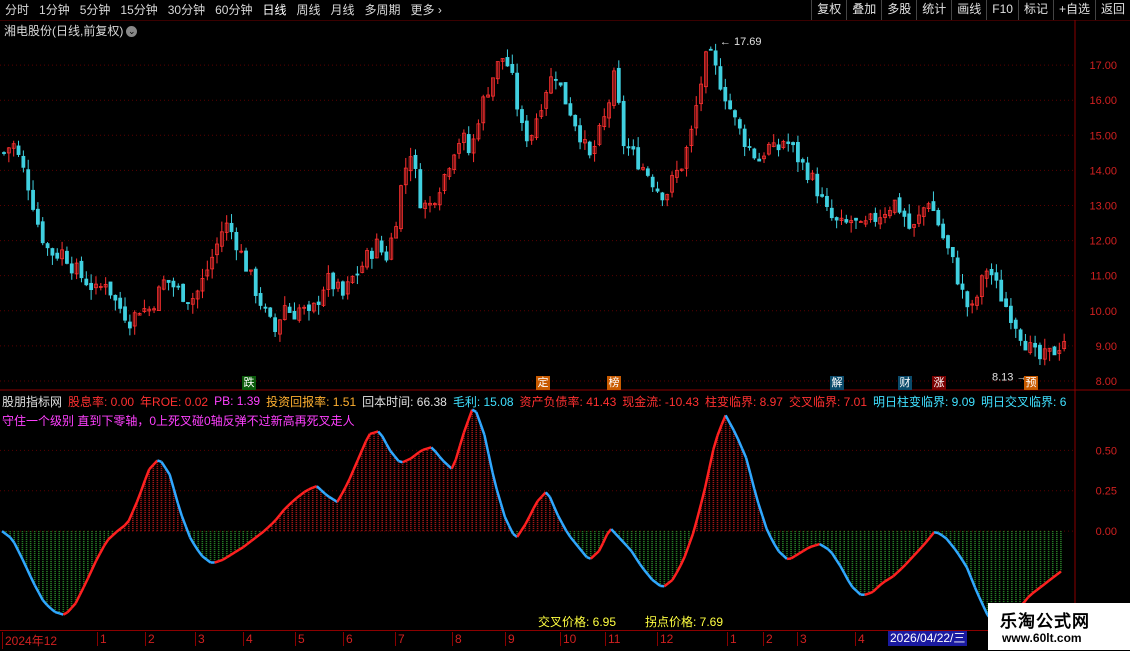 This screenshot has height=651, width=1130. Describe the element at coordinates (1103, 312) in the screenshot. I see `y-tick-label: 10.00` at that location.